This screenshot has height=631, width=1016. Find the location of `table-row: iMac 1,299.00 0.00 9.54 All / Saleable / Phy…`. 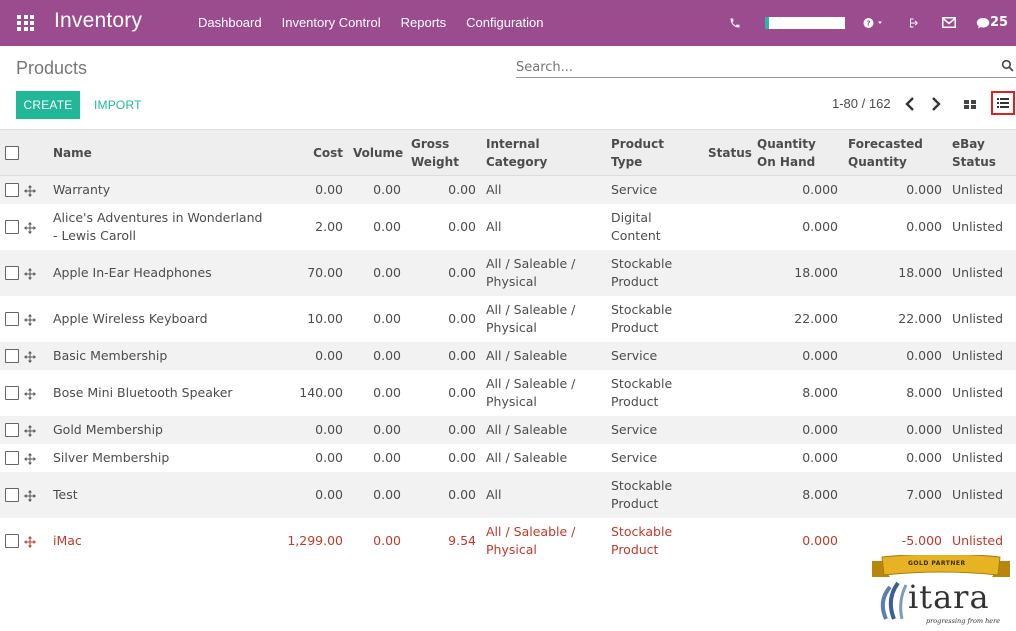

table-row: iMac 1,299.00 0.00 9.54 All / Saleable / Phy… is located at coordinates (508, 540).